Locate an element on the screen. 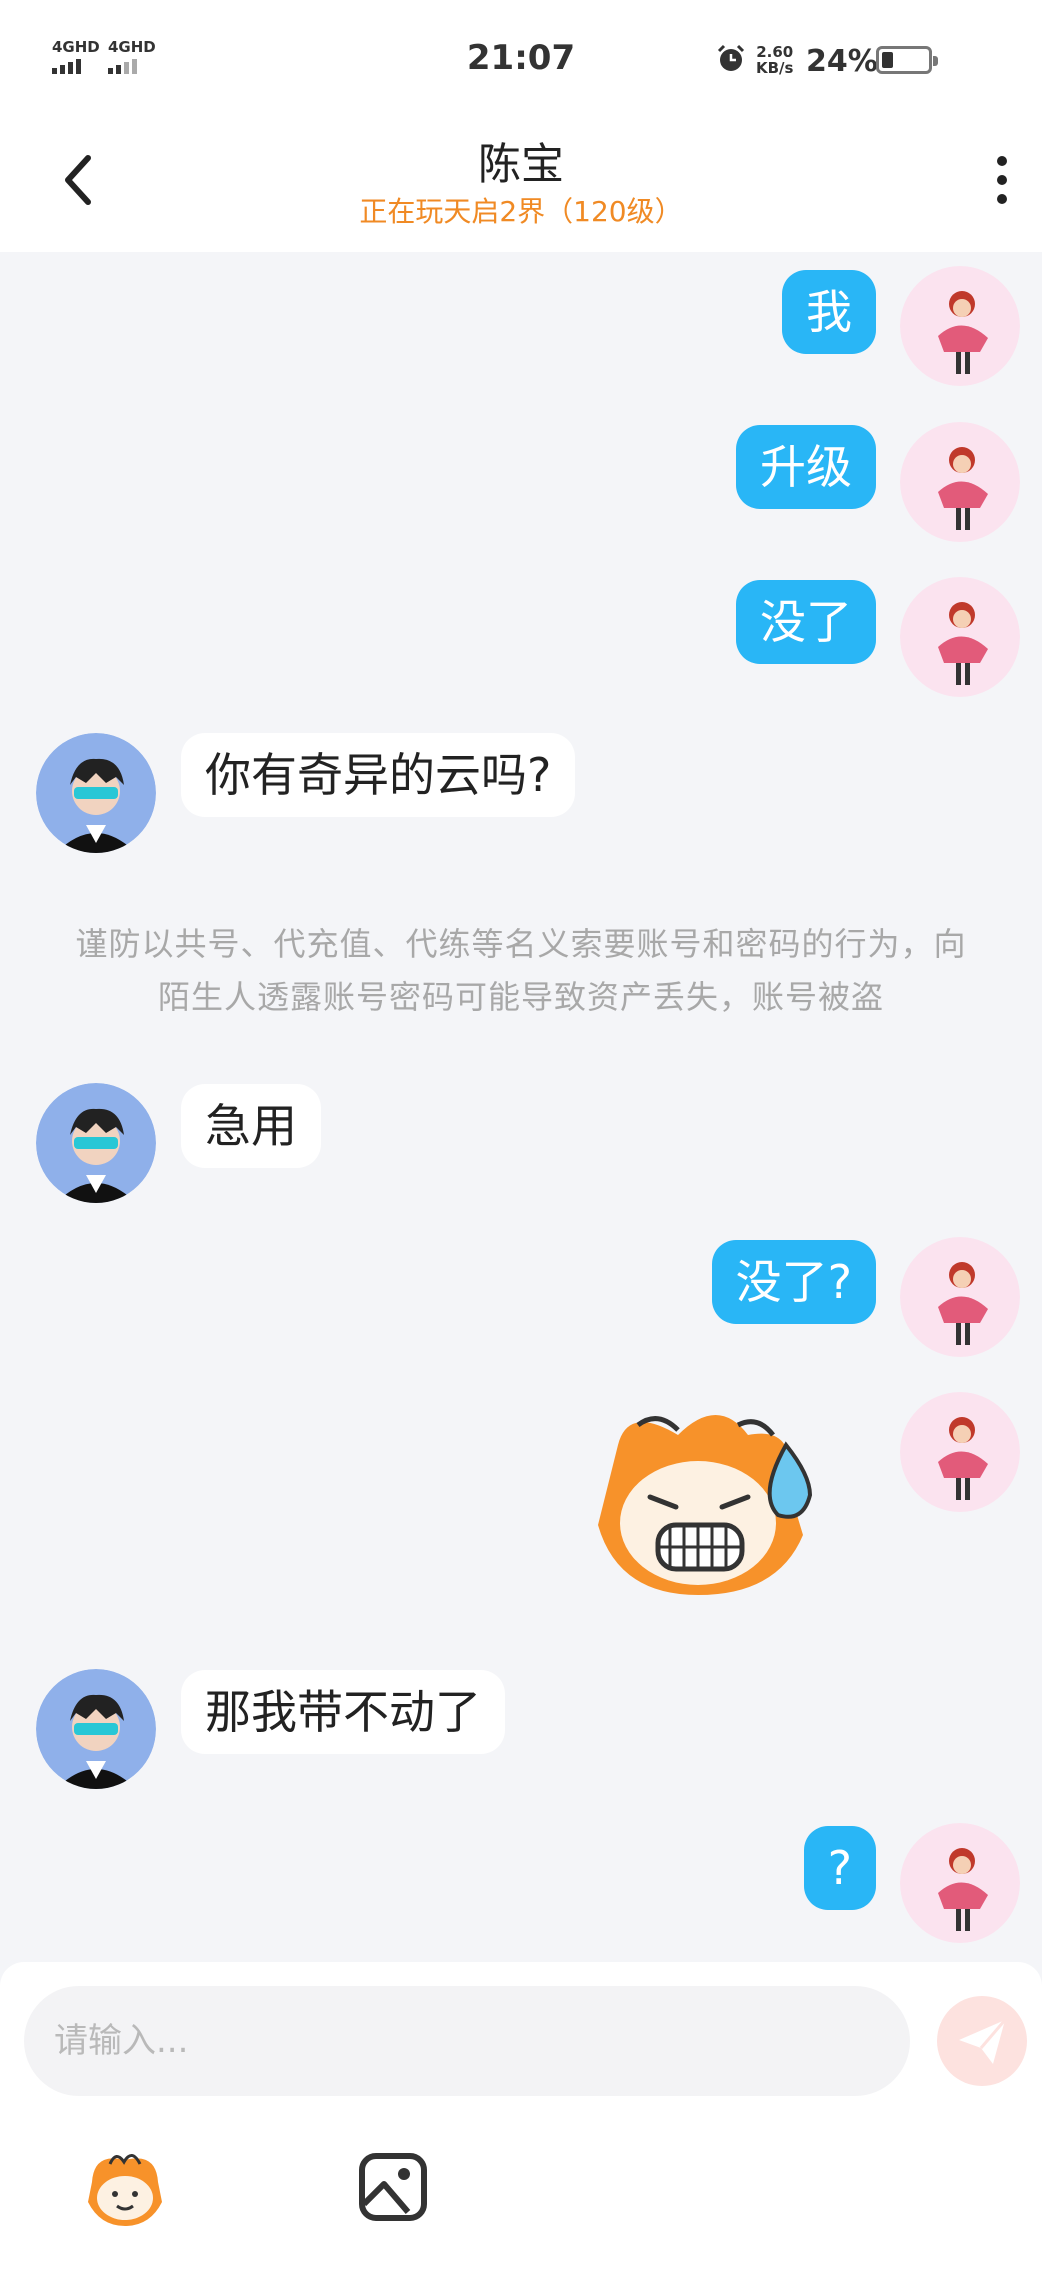 This screenshot has height=2273, width=1042. sweating-grimace-sticker is located at coordinates (713, 1505).